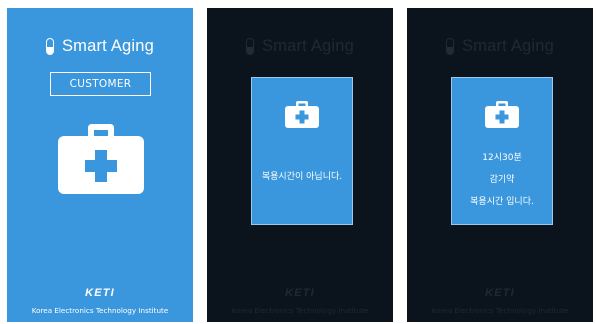  I want to click on dialog-message: 복용시간 입니다., so click(502, 202).